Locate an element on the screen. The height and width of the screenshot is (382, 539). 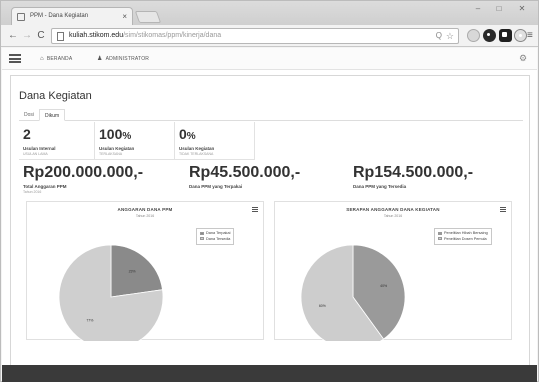
page-title: Dana Kegiatan is located at coordinates (55, 96).